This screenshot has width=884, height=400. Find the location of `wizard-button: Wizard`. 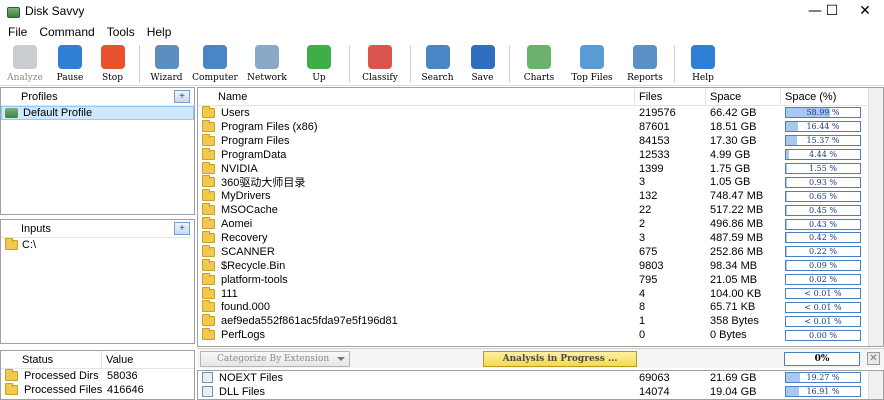

wizard-button: Wizard is located at coordinates (166, 64).